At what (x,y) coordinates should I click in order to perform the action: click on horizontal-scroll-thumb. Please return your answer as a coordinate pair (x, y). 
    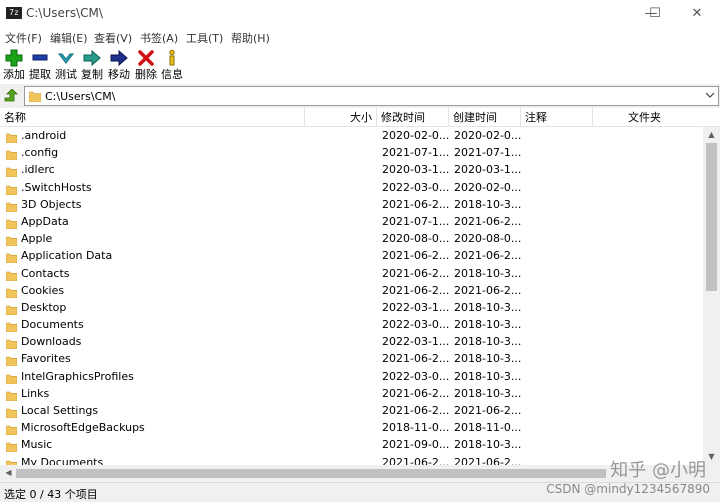
    Looking at the image, I should click on (311, 473).